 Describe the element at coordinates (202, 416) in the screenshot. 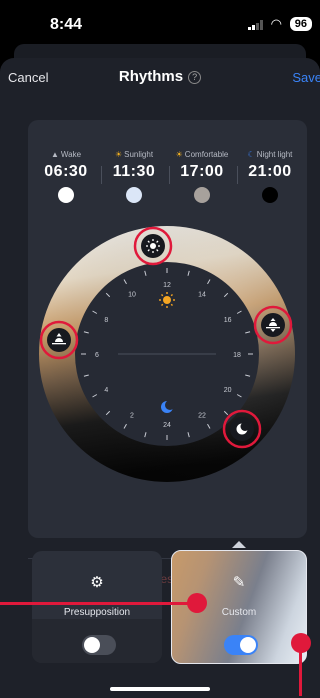

I see `dial-hour-label: 22` at that location.